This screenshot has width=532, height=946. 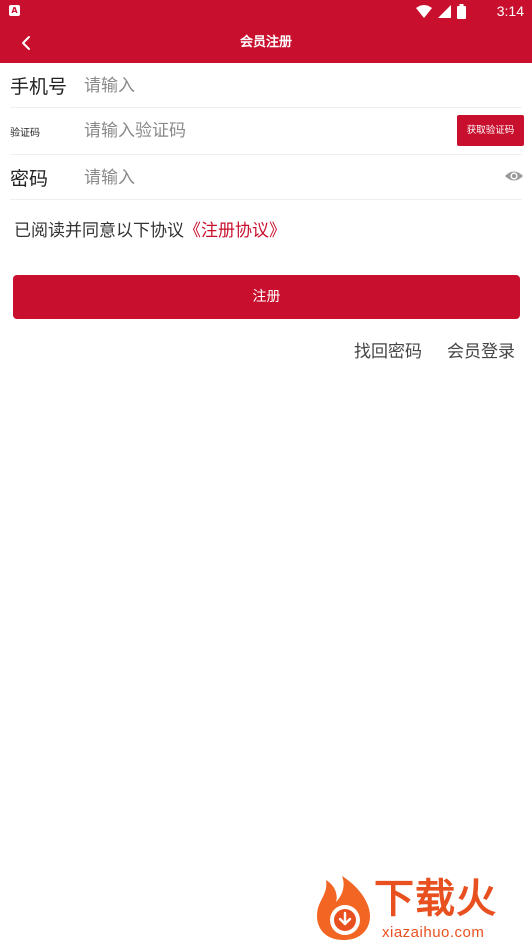 What do you see at coordinates (266, 11) in the screenshot?
I see `status-bar: A 3:14` at bounding box center [266, 11].